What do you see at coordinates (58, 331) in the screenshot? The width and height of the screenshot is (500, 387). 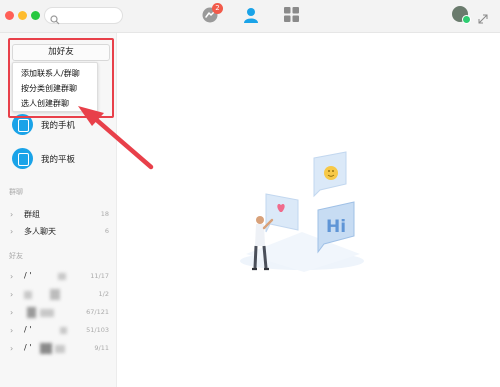 I see `friend-group-row: › / ' 51/103` at bounding box center [58, 331].